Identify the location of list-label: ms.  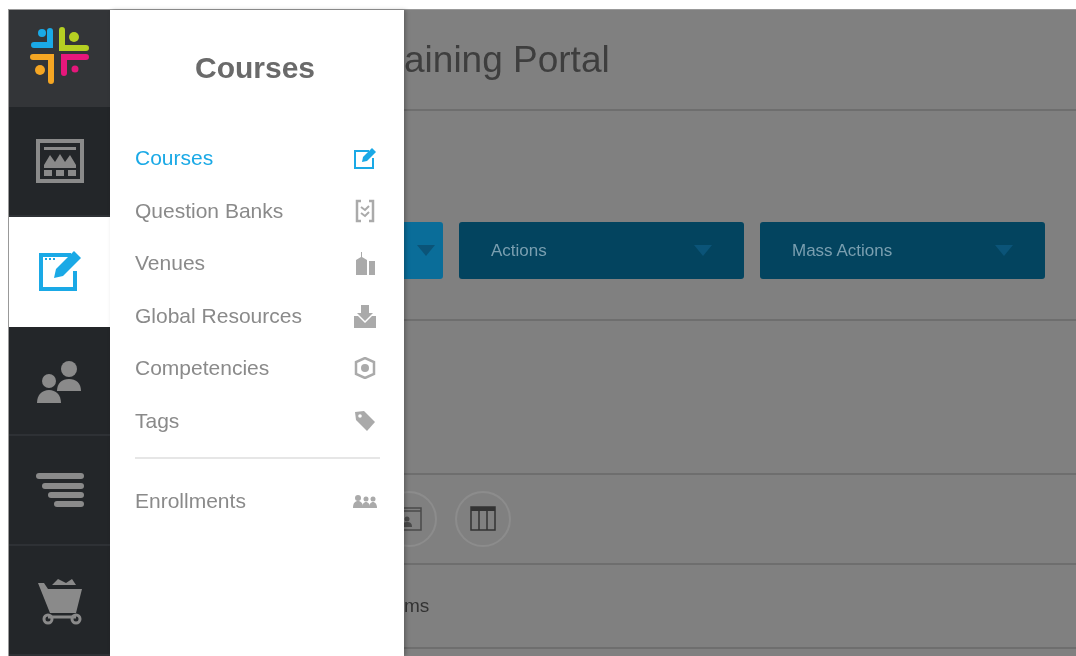
(417, 606).